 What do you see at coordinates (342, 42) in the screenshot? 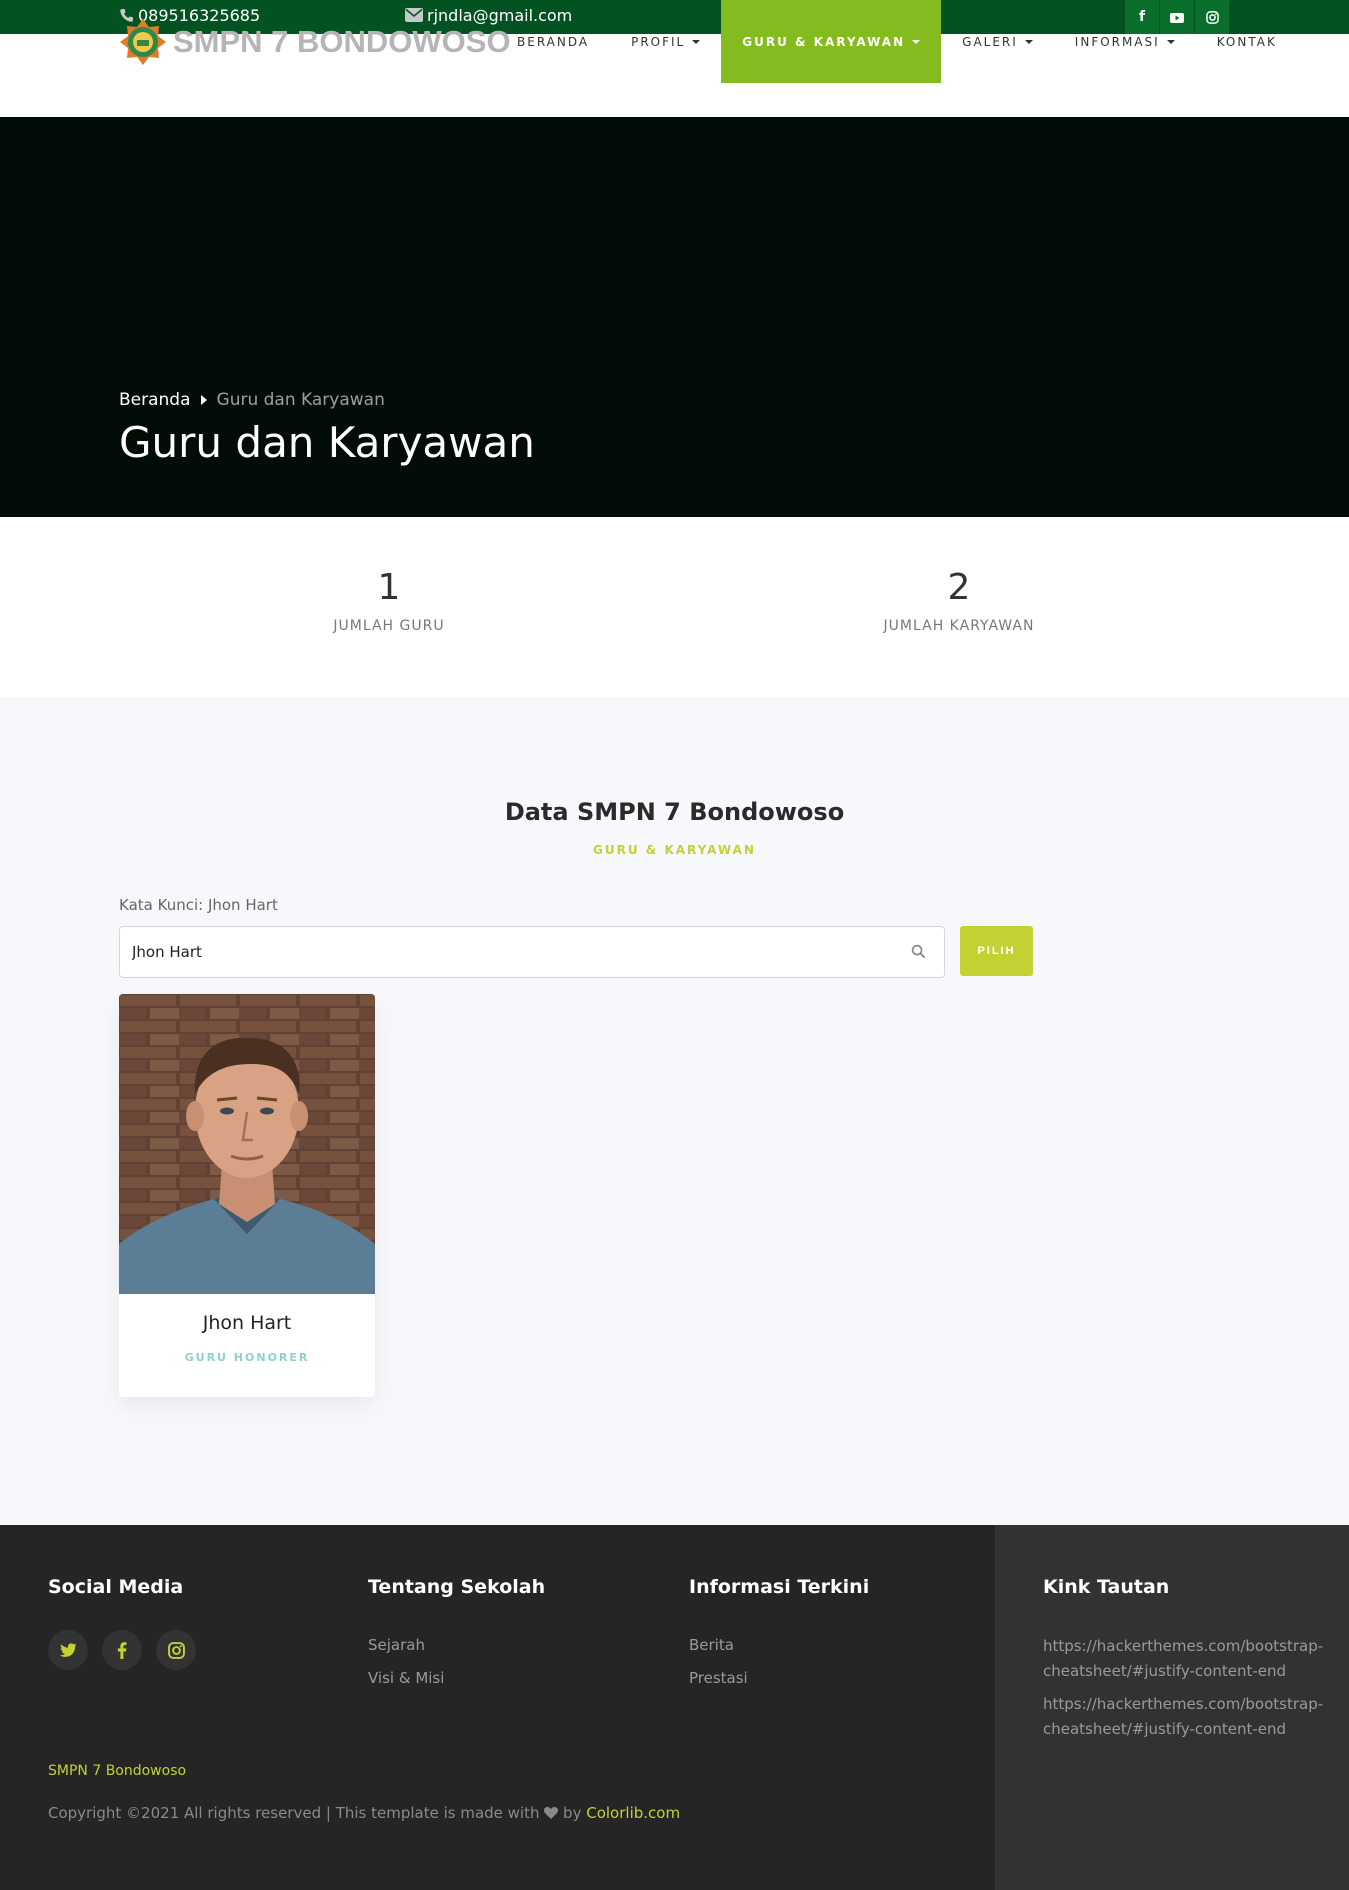
I see `brand-name: SMPN 7 BONDOWOSO` at bounding box center [342, 42].